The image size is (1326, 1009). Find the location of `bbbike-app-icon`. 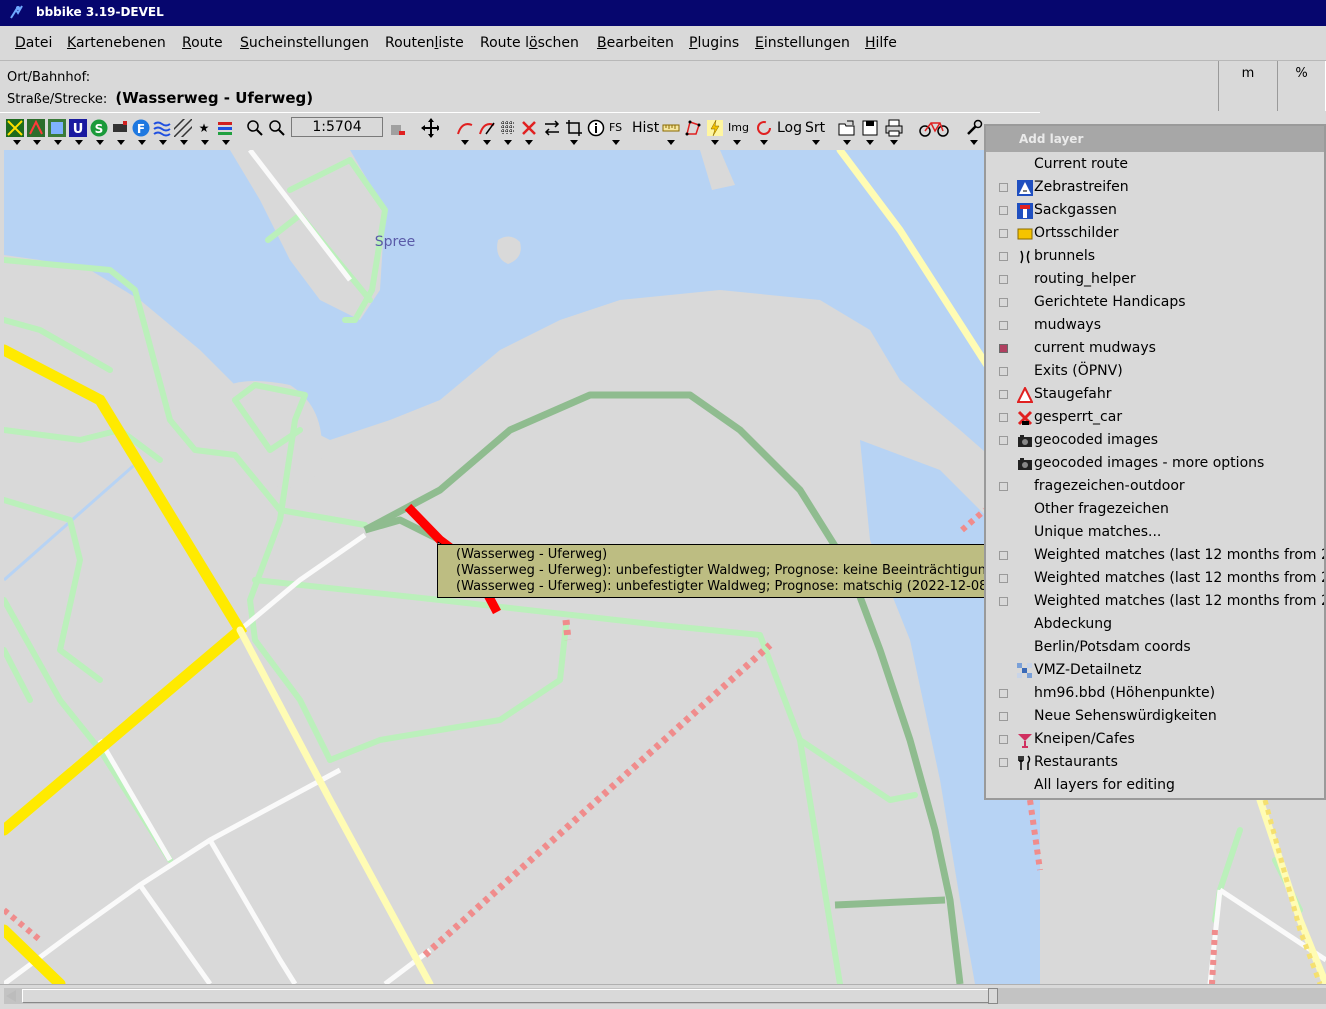

bbbike-app-icon is located at coordinates (16, 12).